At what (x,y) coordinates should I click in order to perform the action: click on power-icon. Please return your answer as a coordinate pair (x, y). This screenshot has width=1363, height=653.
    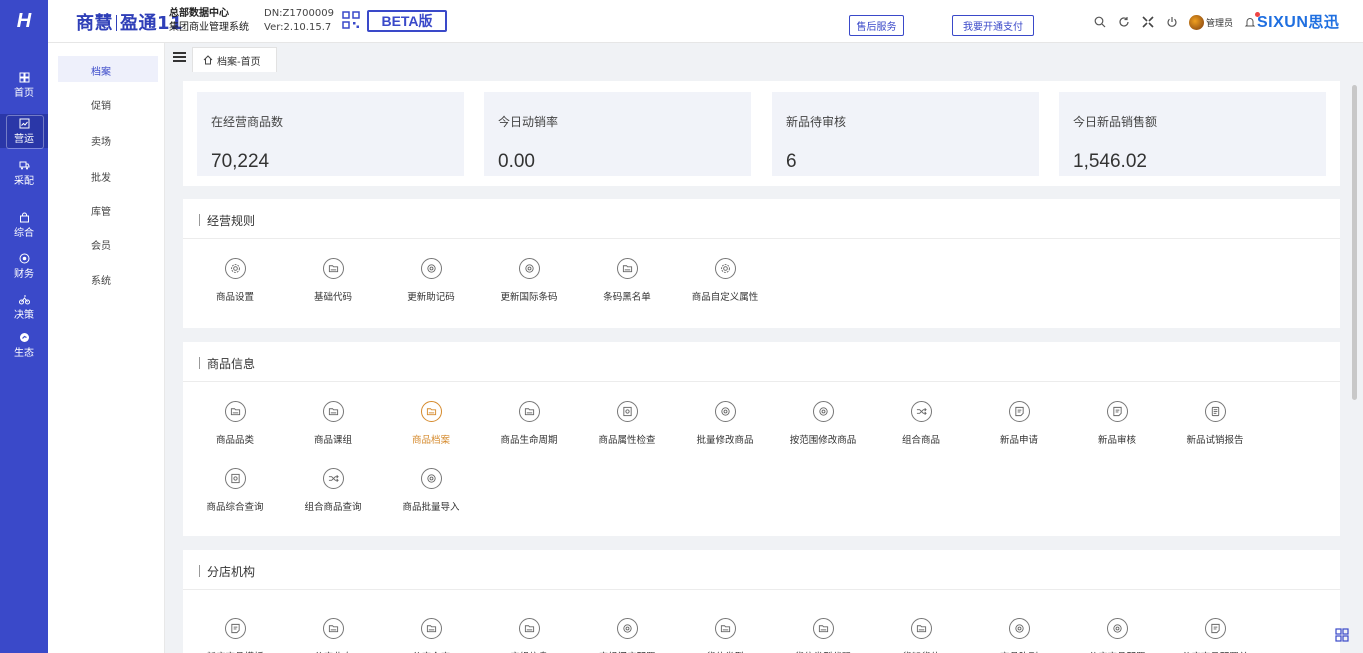
    Looking at the image, I should click on (1172, 22).